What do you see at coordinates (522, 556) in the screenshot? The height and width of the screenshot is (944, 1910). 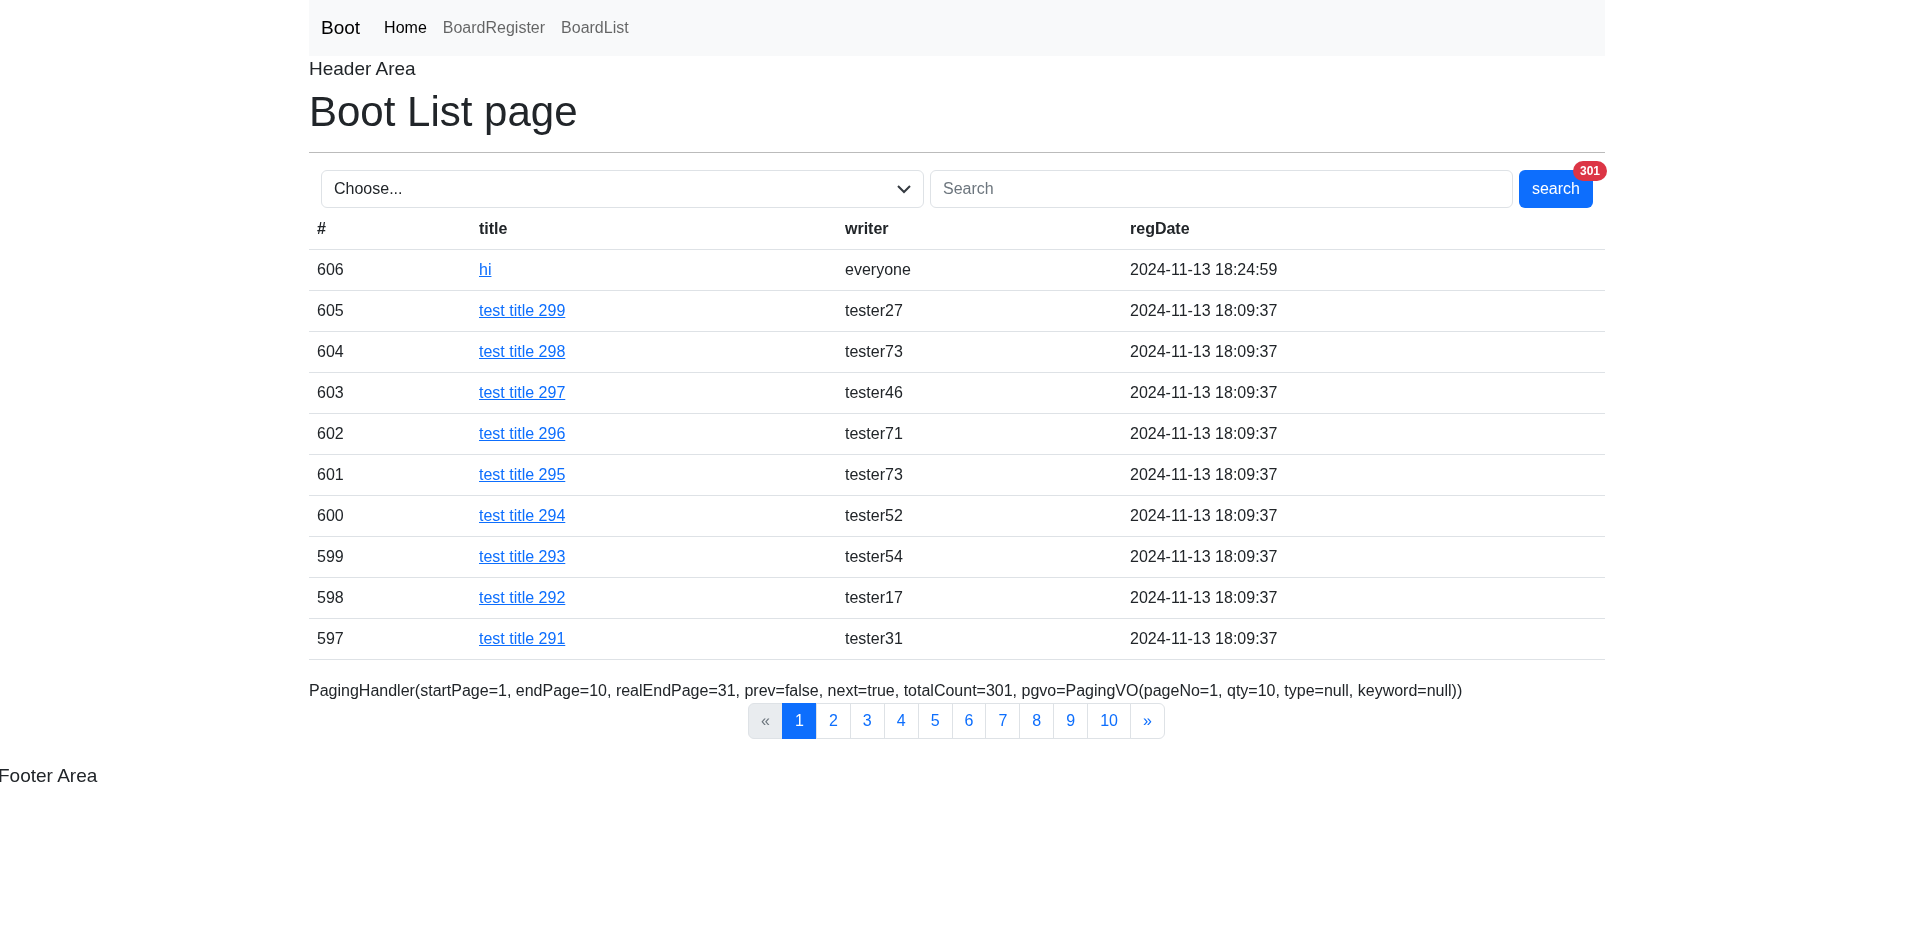 I see `title-link: test title 293` at bounding box center [522, 556].